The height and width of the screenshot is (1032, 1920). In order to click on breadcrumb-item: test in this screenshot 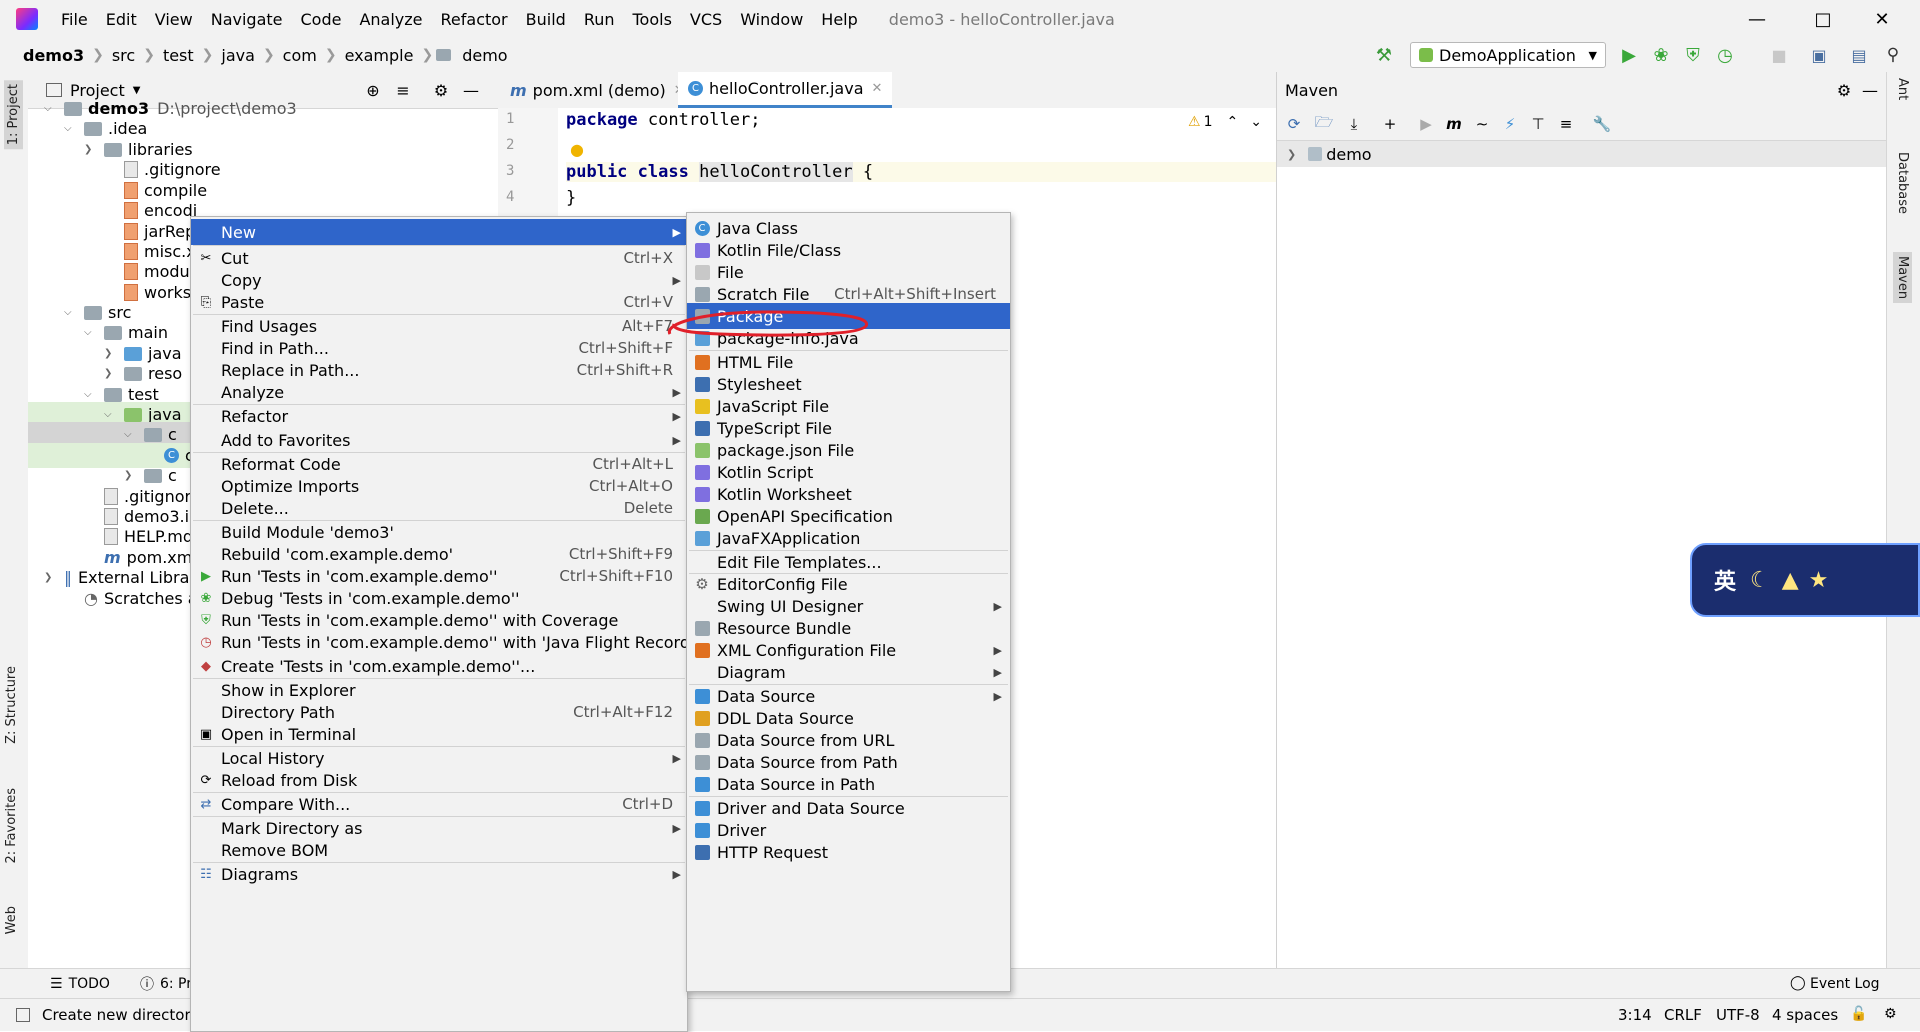, I will do `click(178, 55)`.